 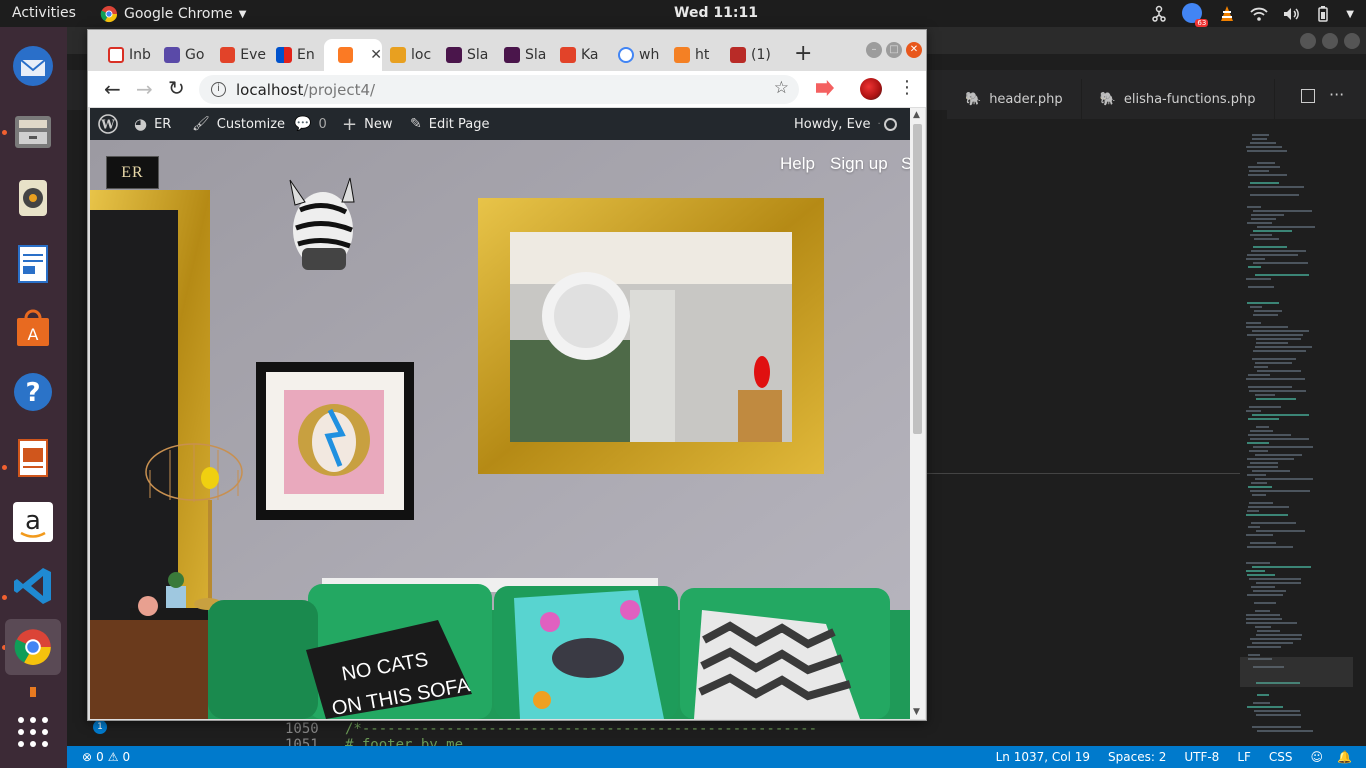 I want to click on amazon-launcher: a, so click(x=33, y=522).